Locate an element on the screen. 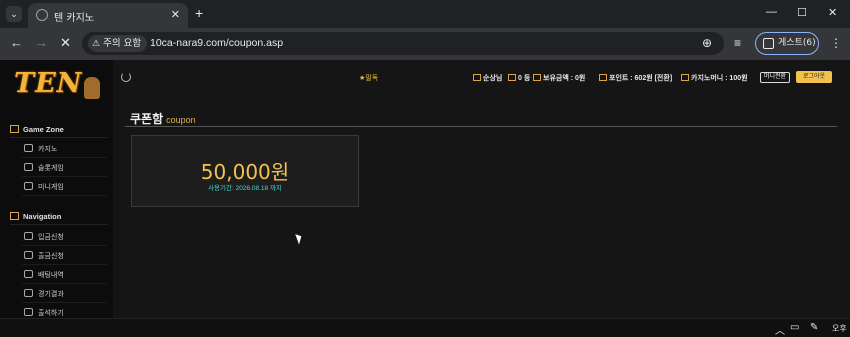  address-bar: ⚠ 주의 요함 10ca-nara9.com/coupon.asp ⊕ is located at coordinates (403, 43).